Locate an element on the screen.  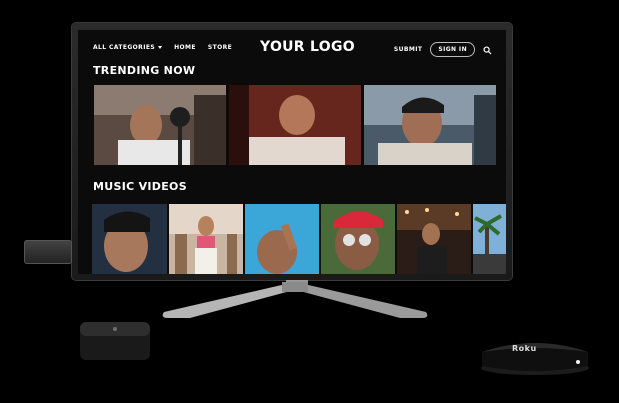
nav-left: ALL CATEGORIES HOME STORE is located at coordinates (162, 47).